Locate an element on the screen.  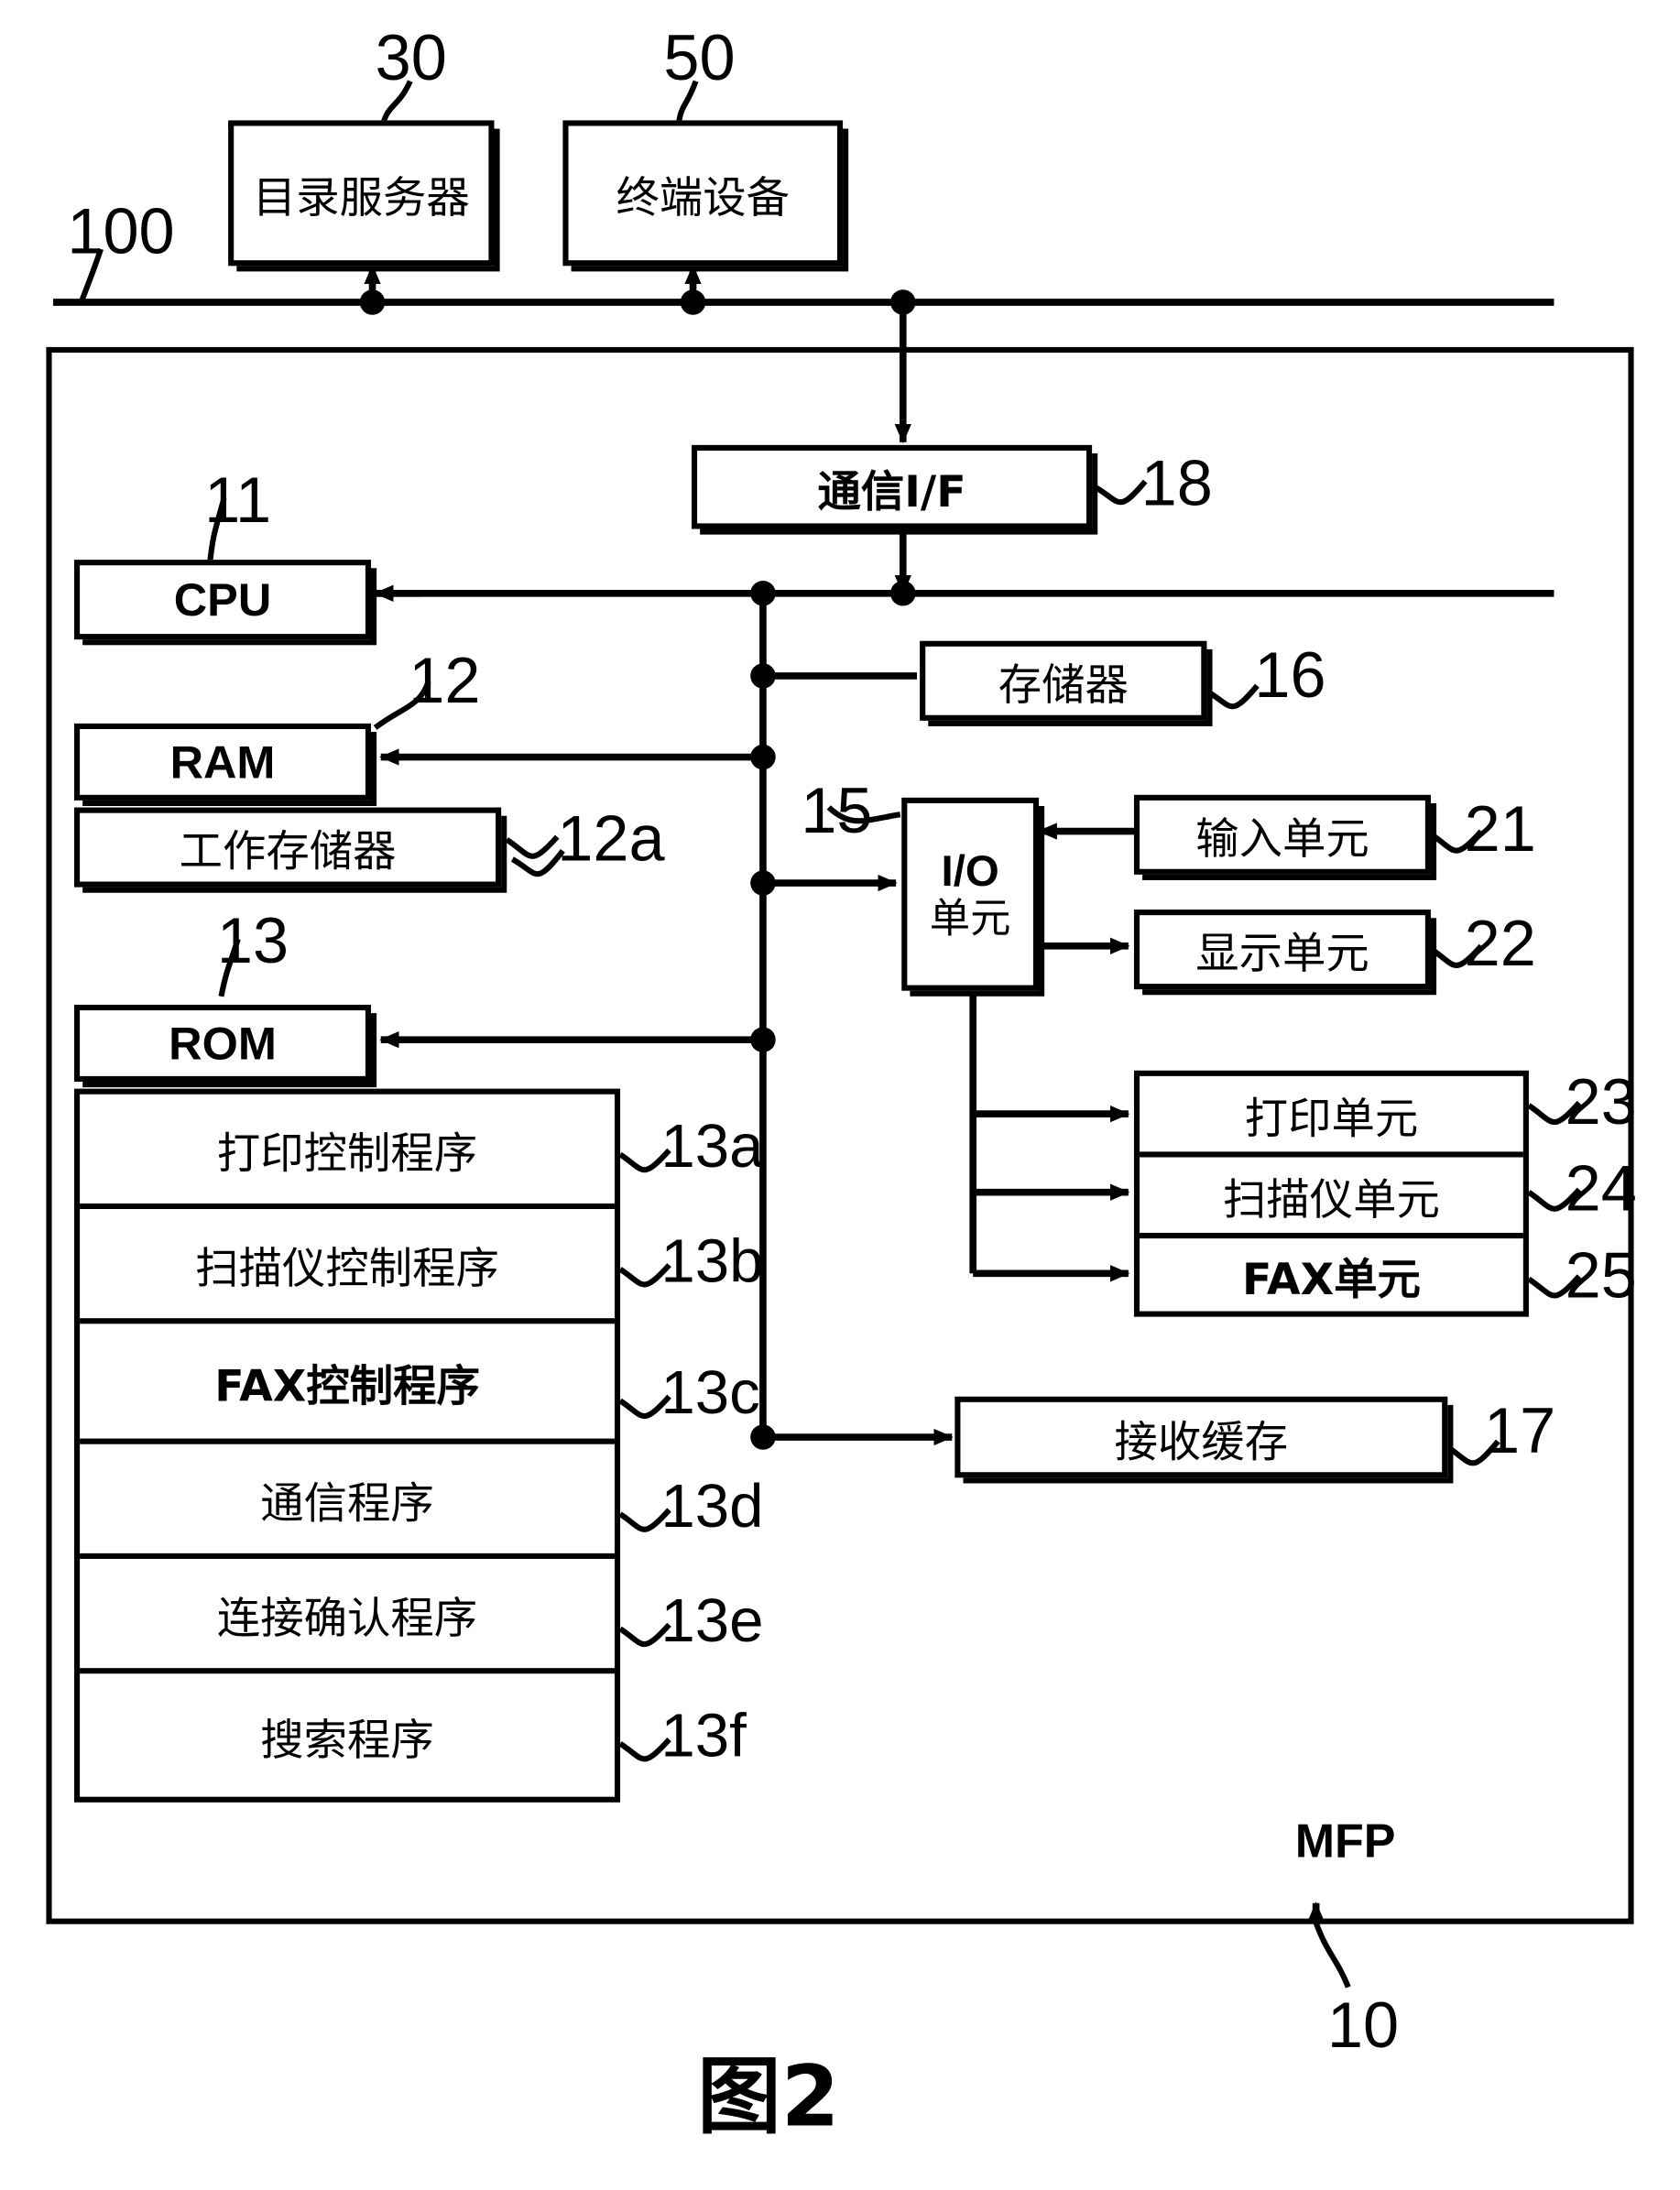
ref-16: 16 is located at coordinates (1290, 674).